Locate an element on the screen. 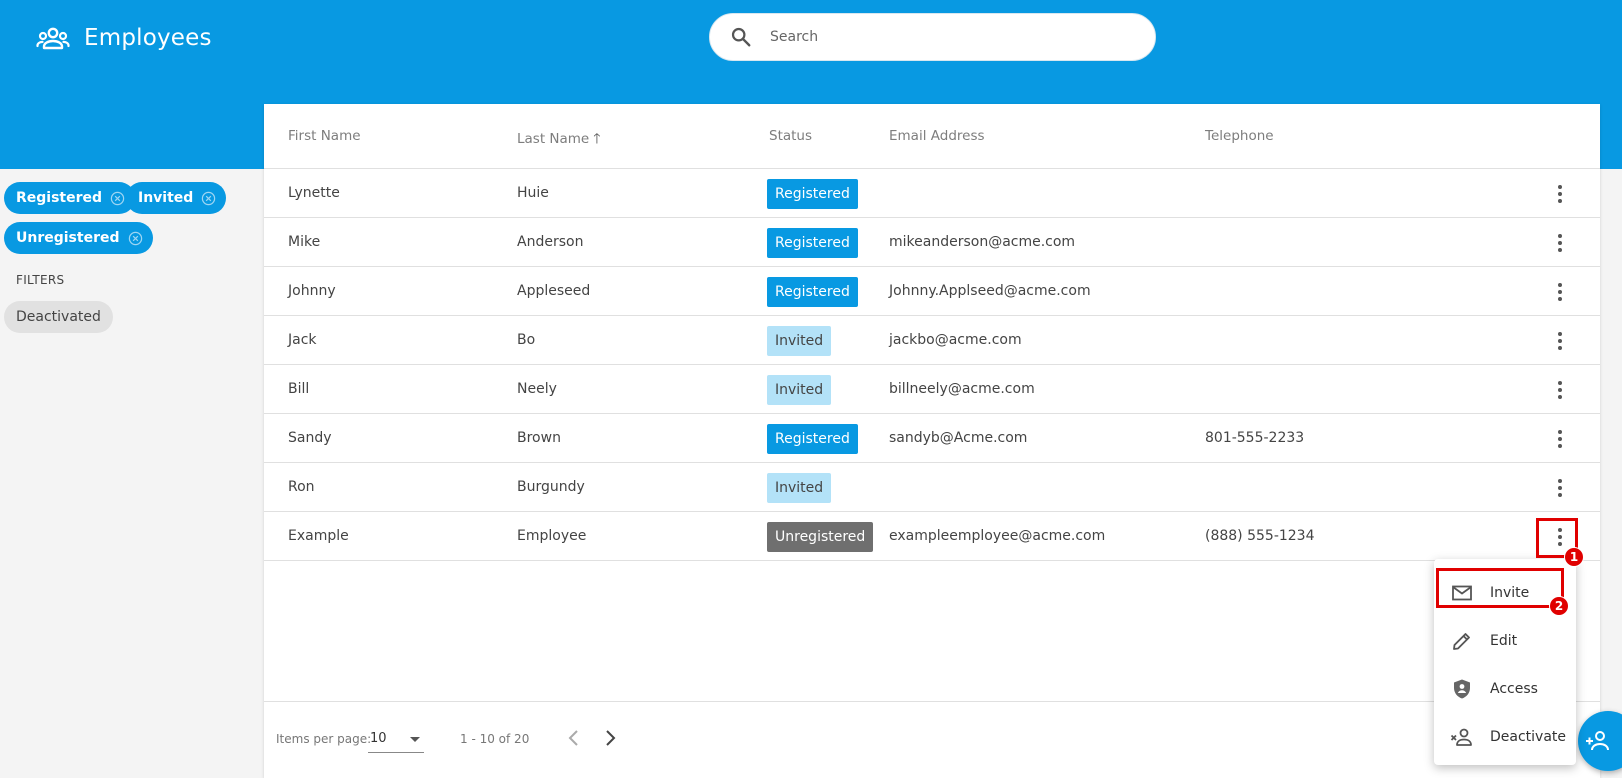 This screenshot has width=1622, height=778. cell-first-name: Mike is located at coordinates (304, 242).